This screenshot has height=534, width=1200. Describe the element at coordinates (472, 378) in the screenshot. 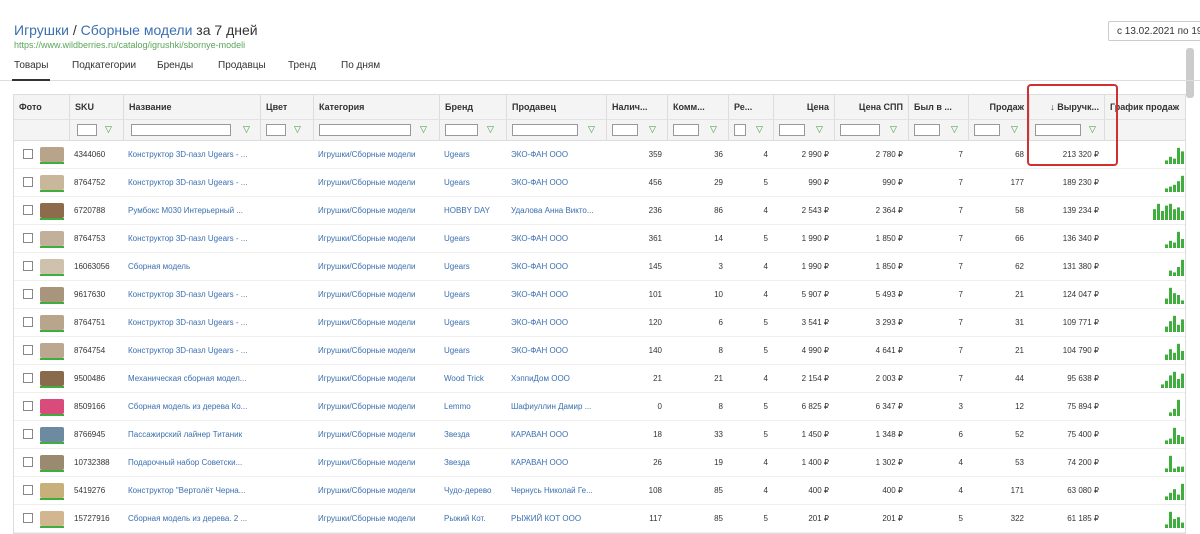

I see `cell-brand: Wood Trick` at that location.